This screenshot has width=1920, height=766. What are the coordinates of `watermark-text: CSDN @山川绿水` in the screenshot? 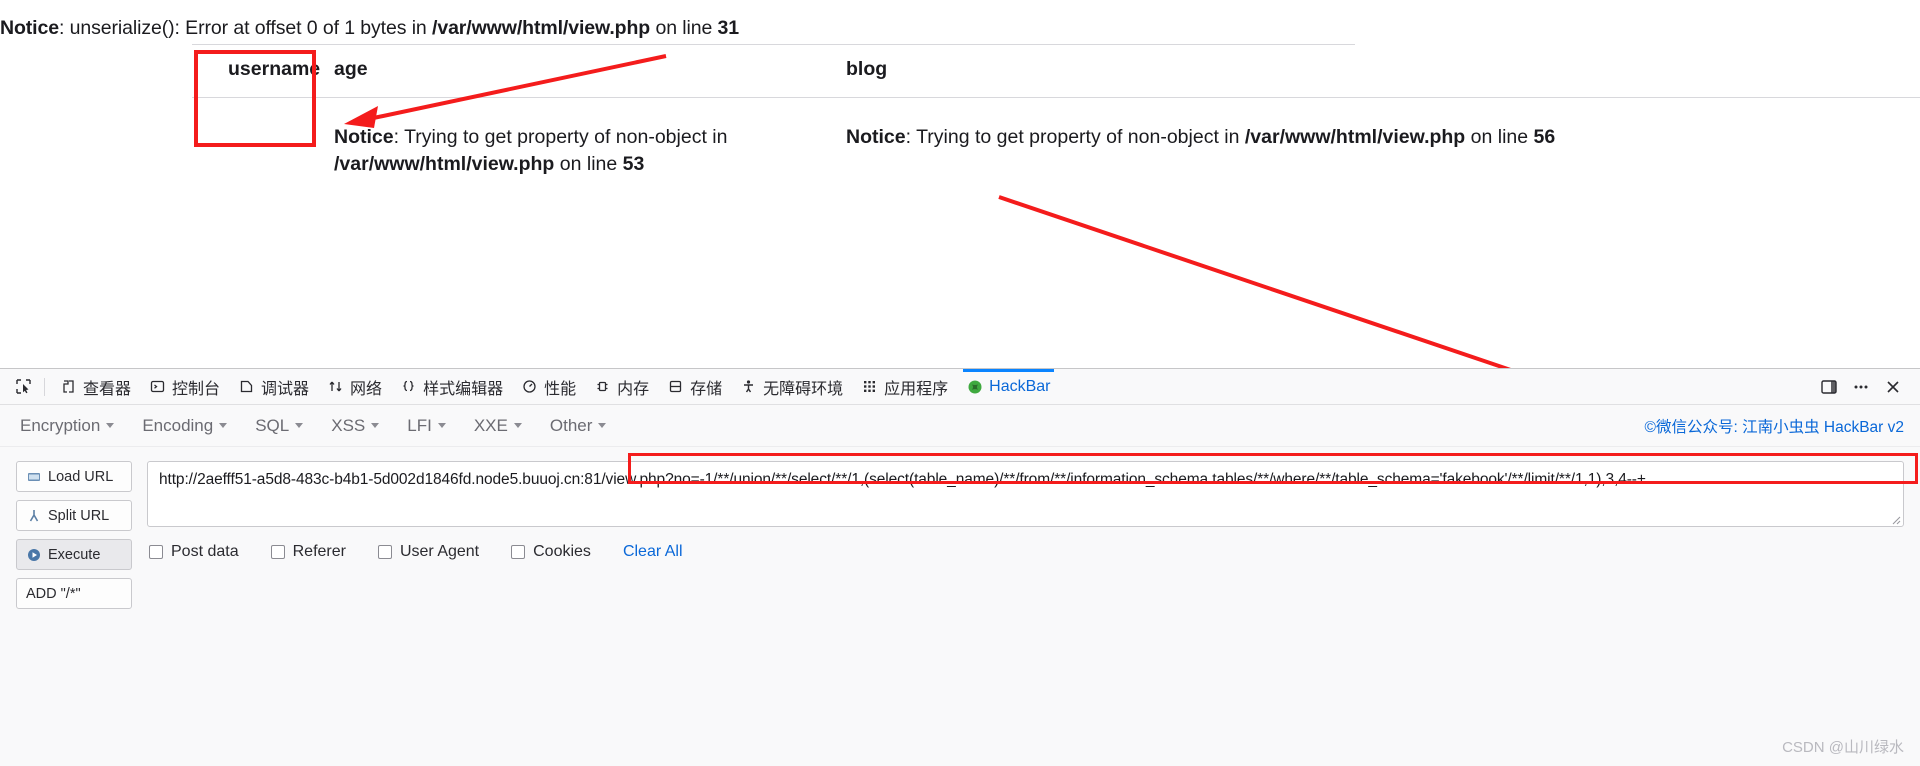 It's located at (1843, 747).